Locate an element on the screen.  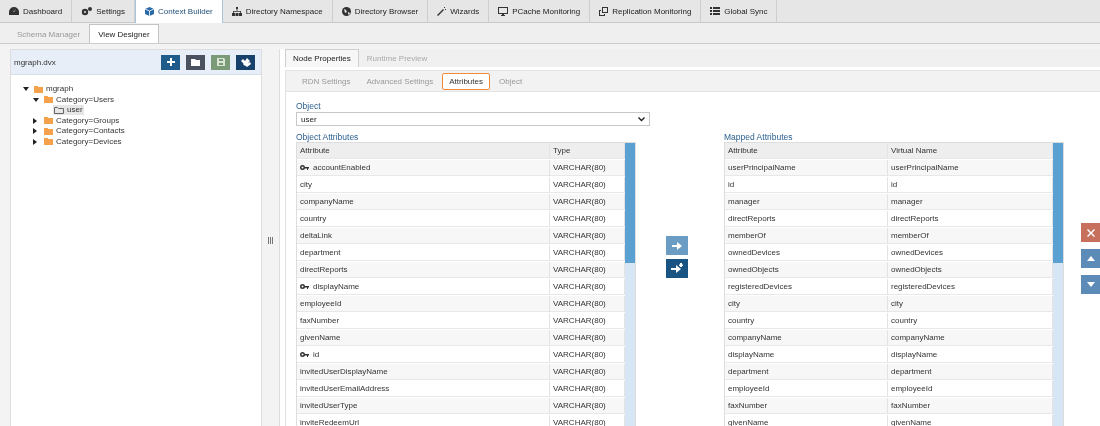
tree-item: user is located at coordinates (68, 110).